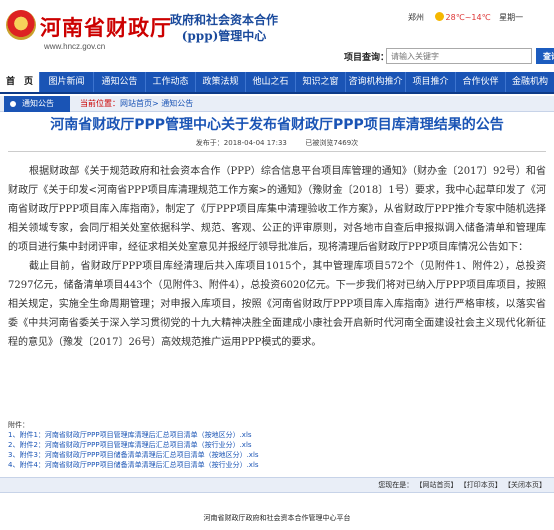 The width and height of the screenshot is (554, 530). Describe the element at coordinates (416, 17) in the screenshot. I see `weather-city: 郑州` at that location.